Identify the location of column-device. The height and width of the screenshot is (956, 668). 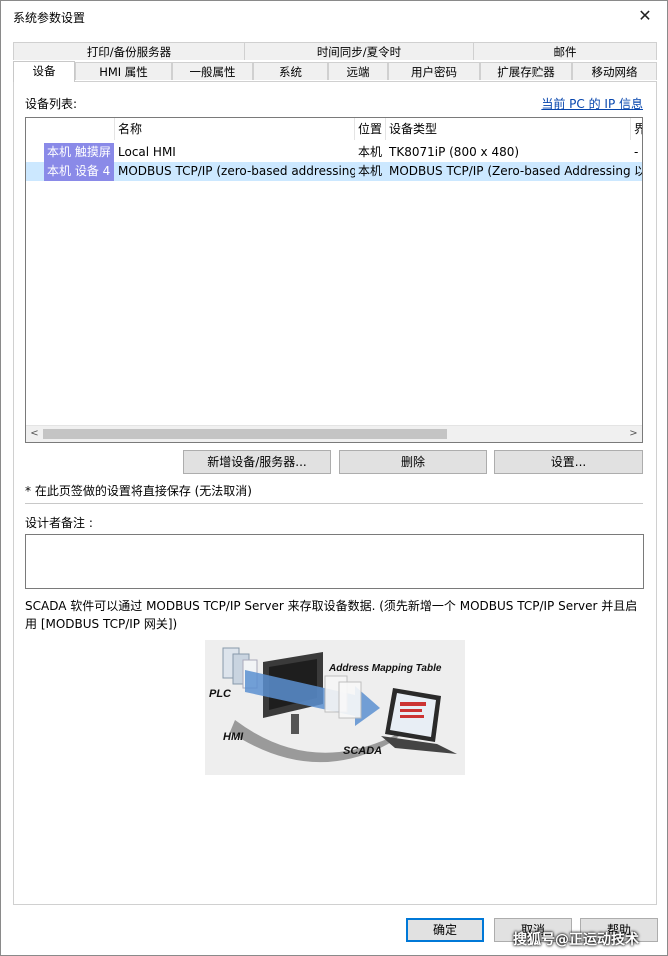
(70, 129).